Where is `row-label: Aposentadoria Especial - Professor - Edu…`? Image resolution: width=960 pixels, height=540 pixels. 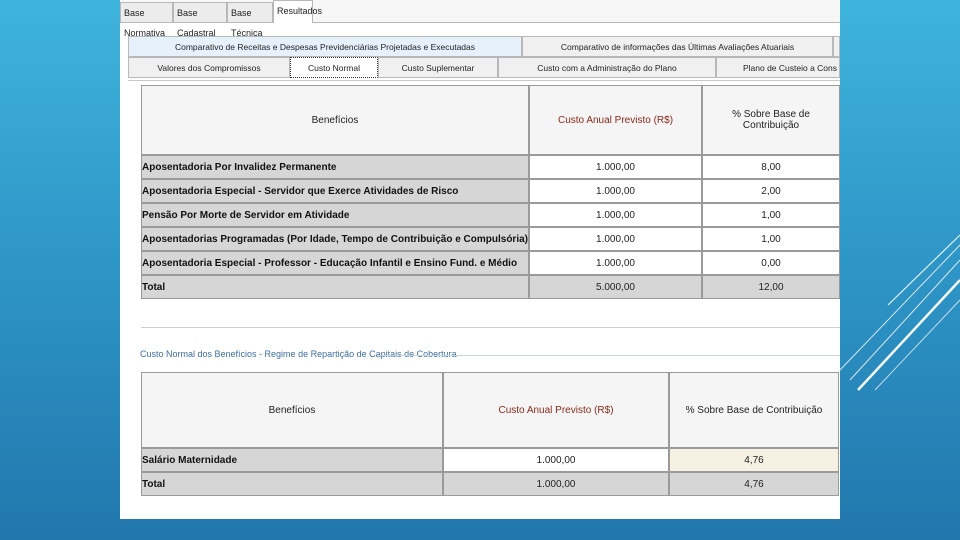
row-label: Aposentadoria Especial - Professor - Edu… is located at coordinates (335, 263).